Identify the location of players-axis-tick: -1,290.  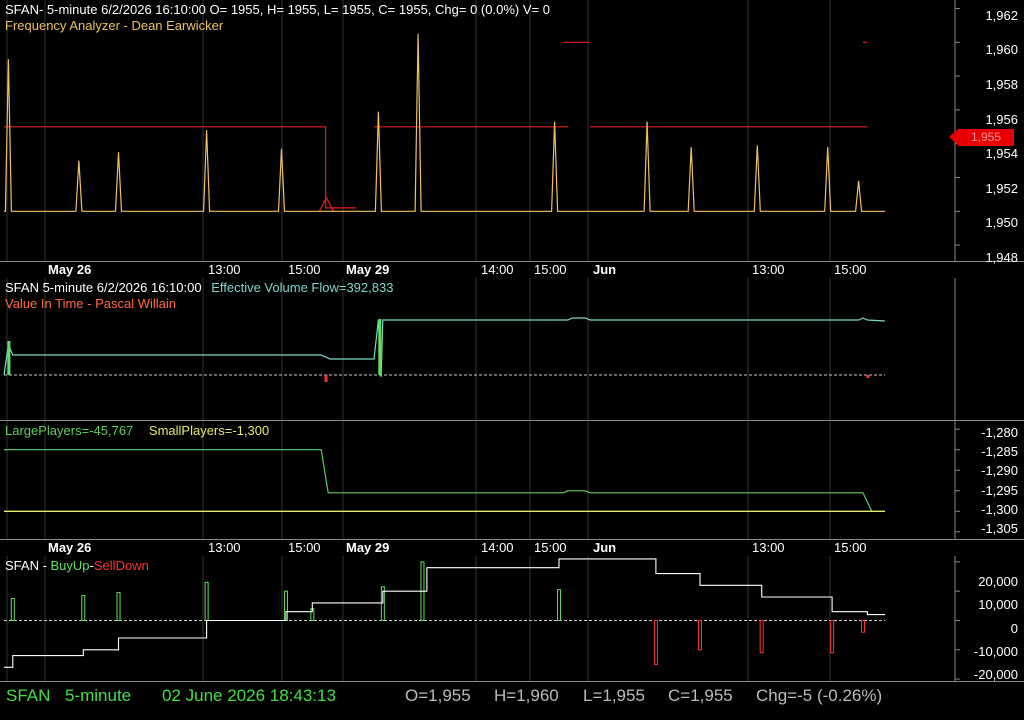
(999, 470).